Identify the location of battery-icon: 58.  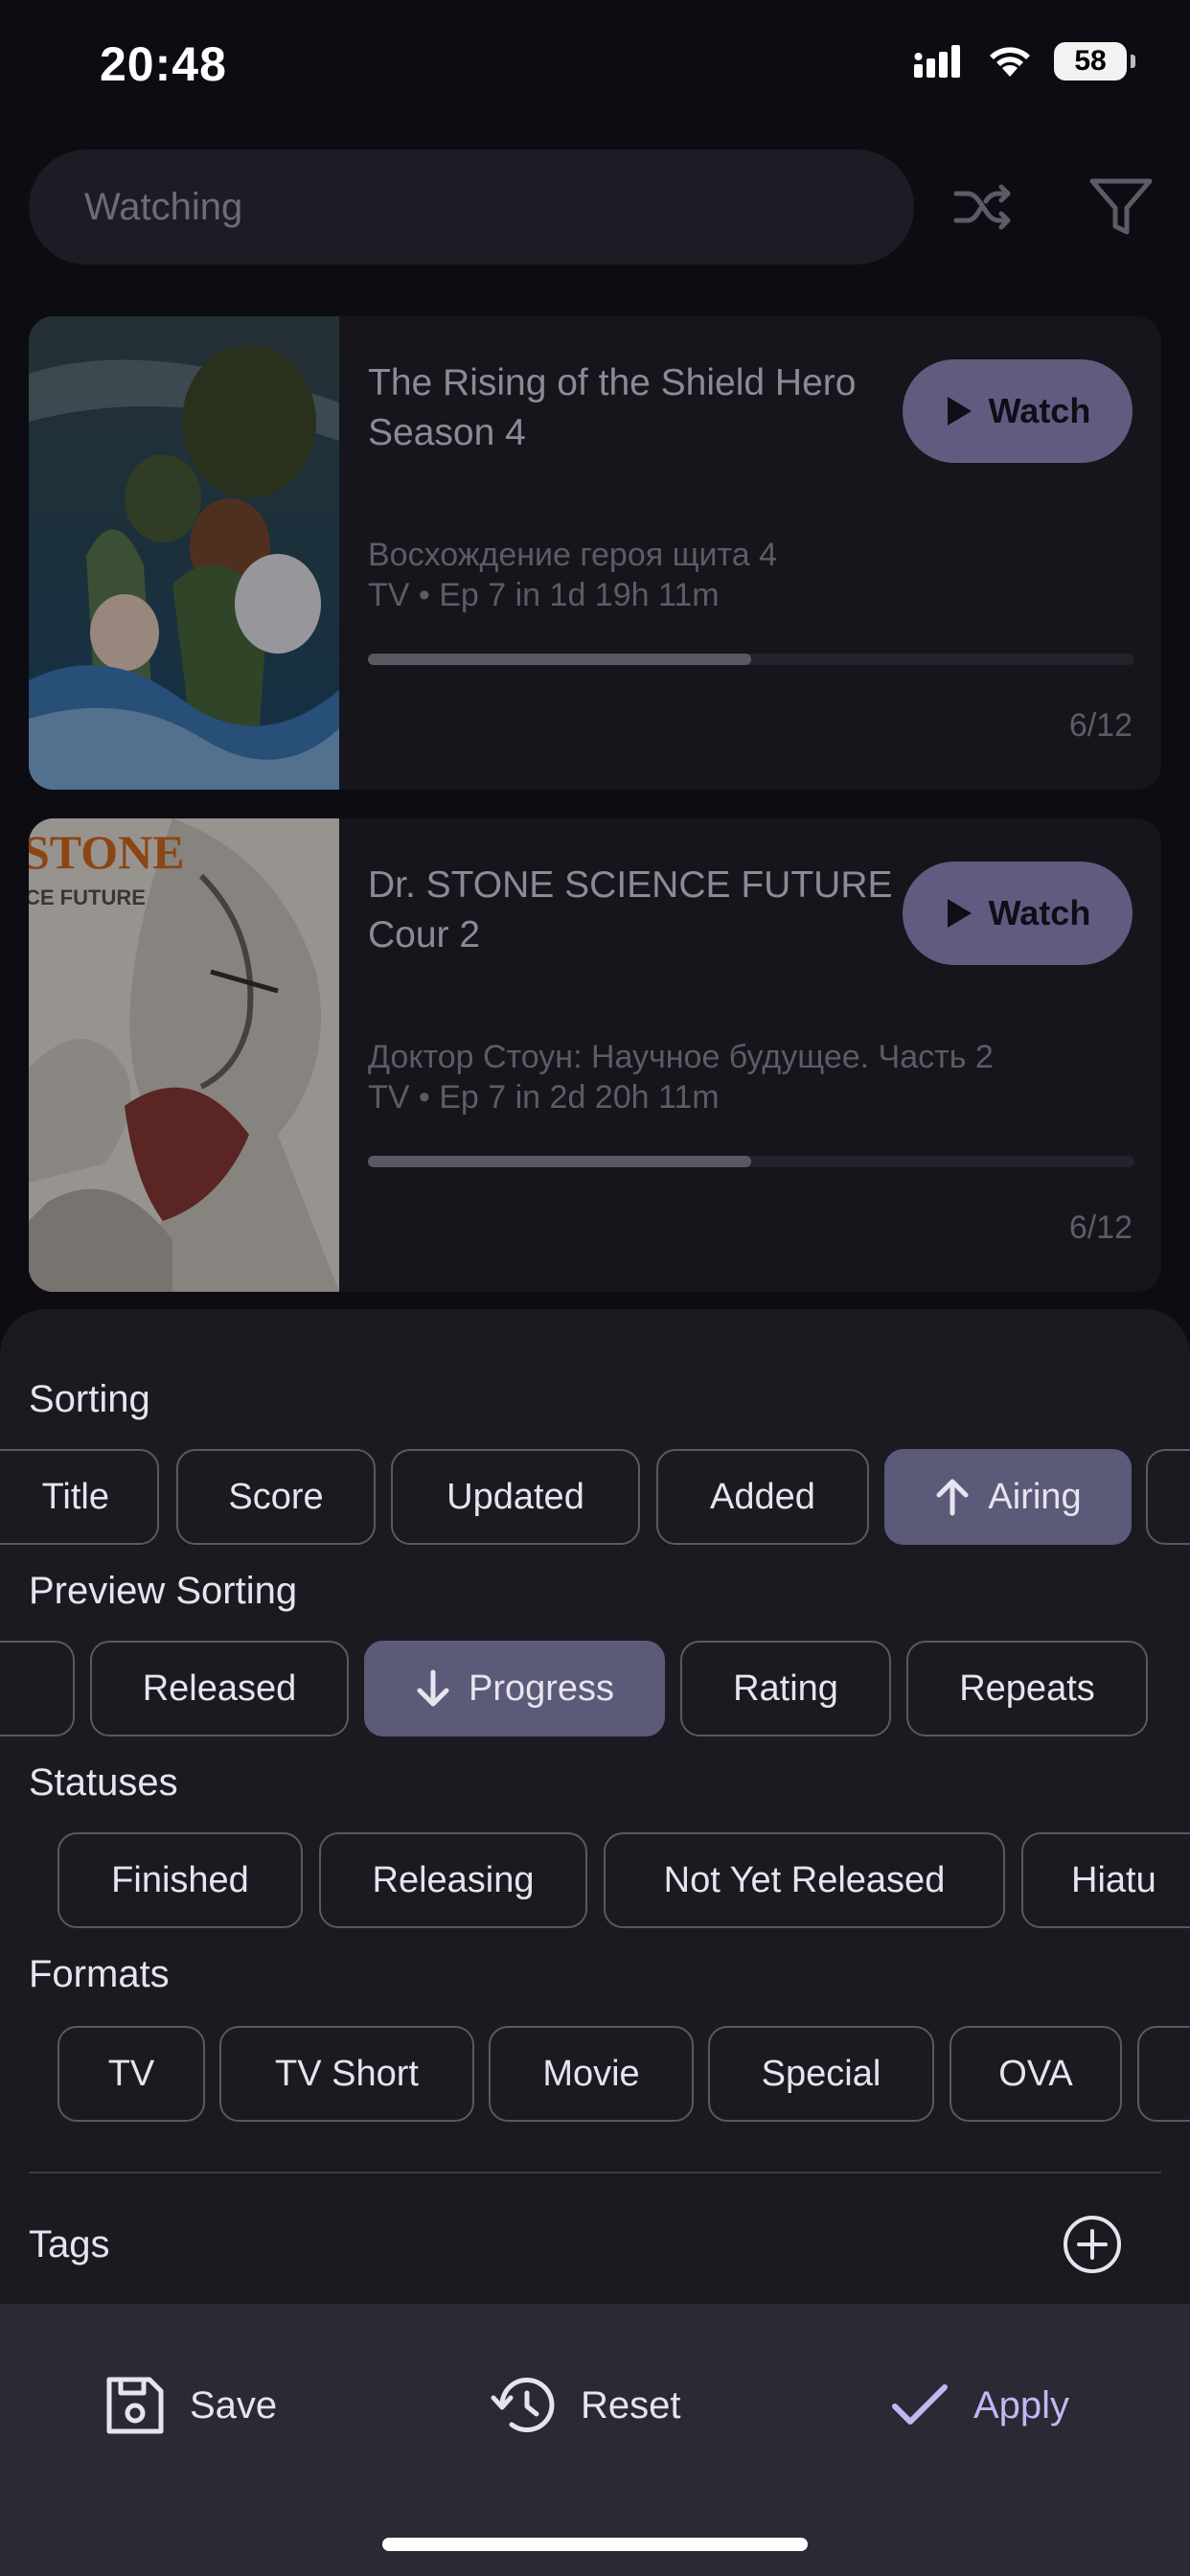
(1095, 61).